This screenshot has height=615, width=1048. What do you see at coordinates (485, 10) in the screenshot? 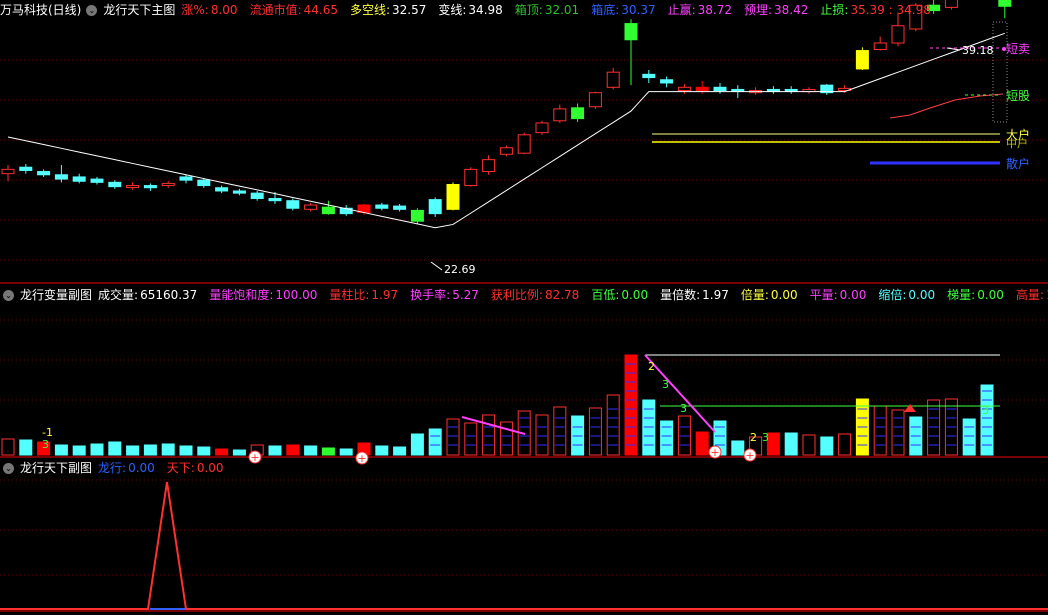
I see `main-field-value: 34.98` at bounding box center [485, 10].